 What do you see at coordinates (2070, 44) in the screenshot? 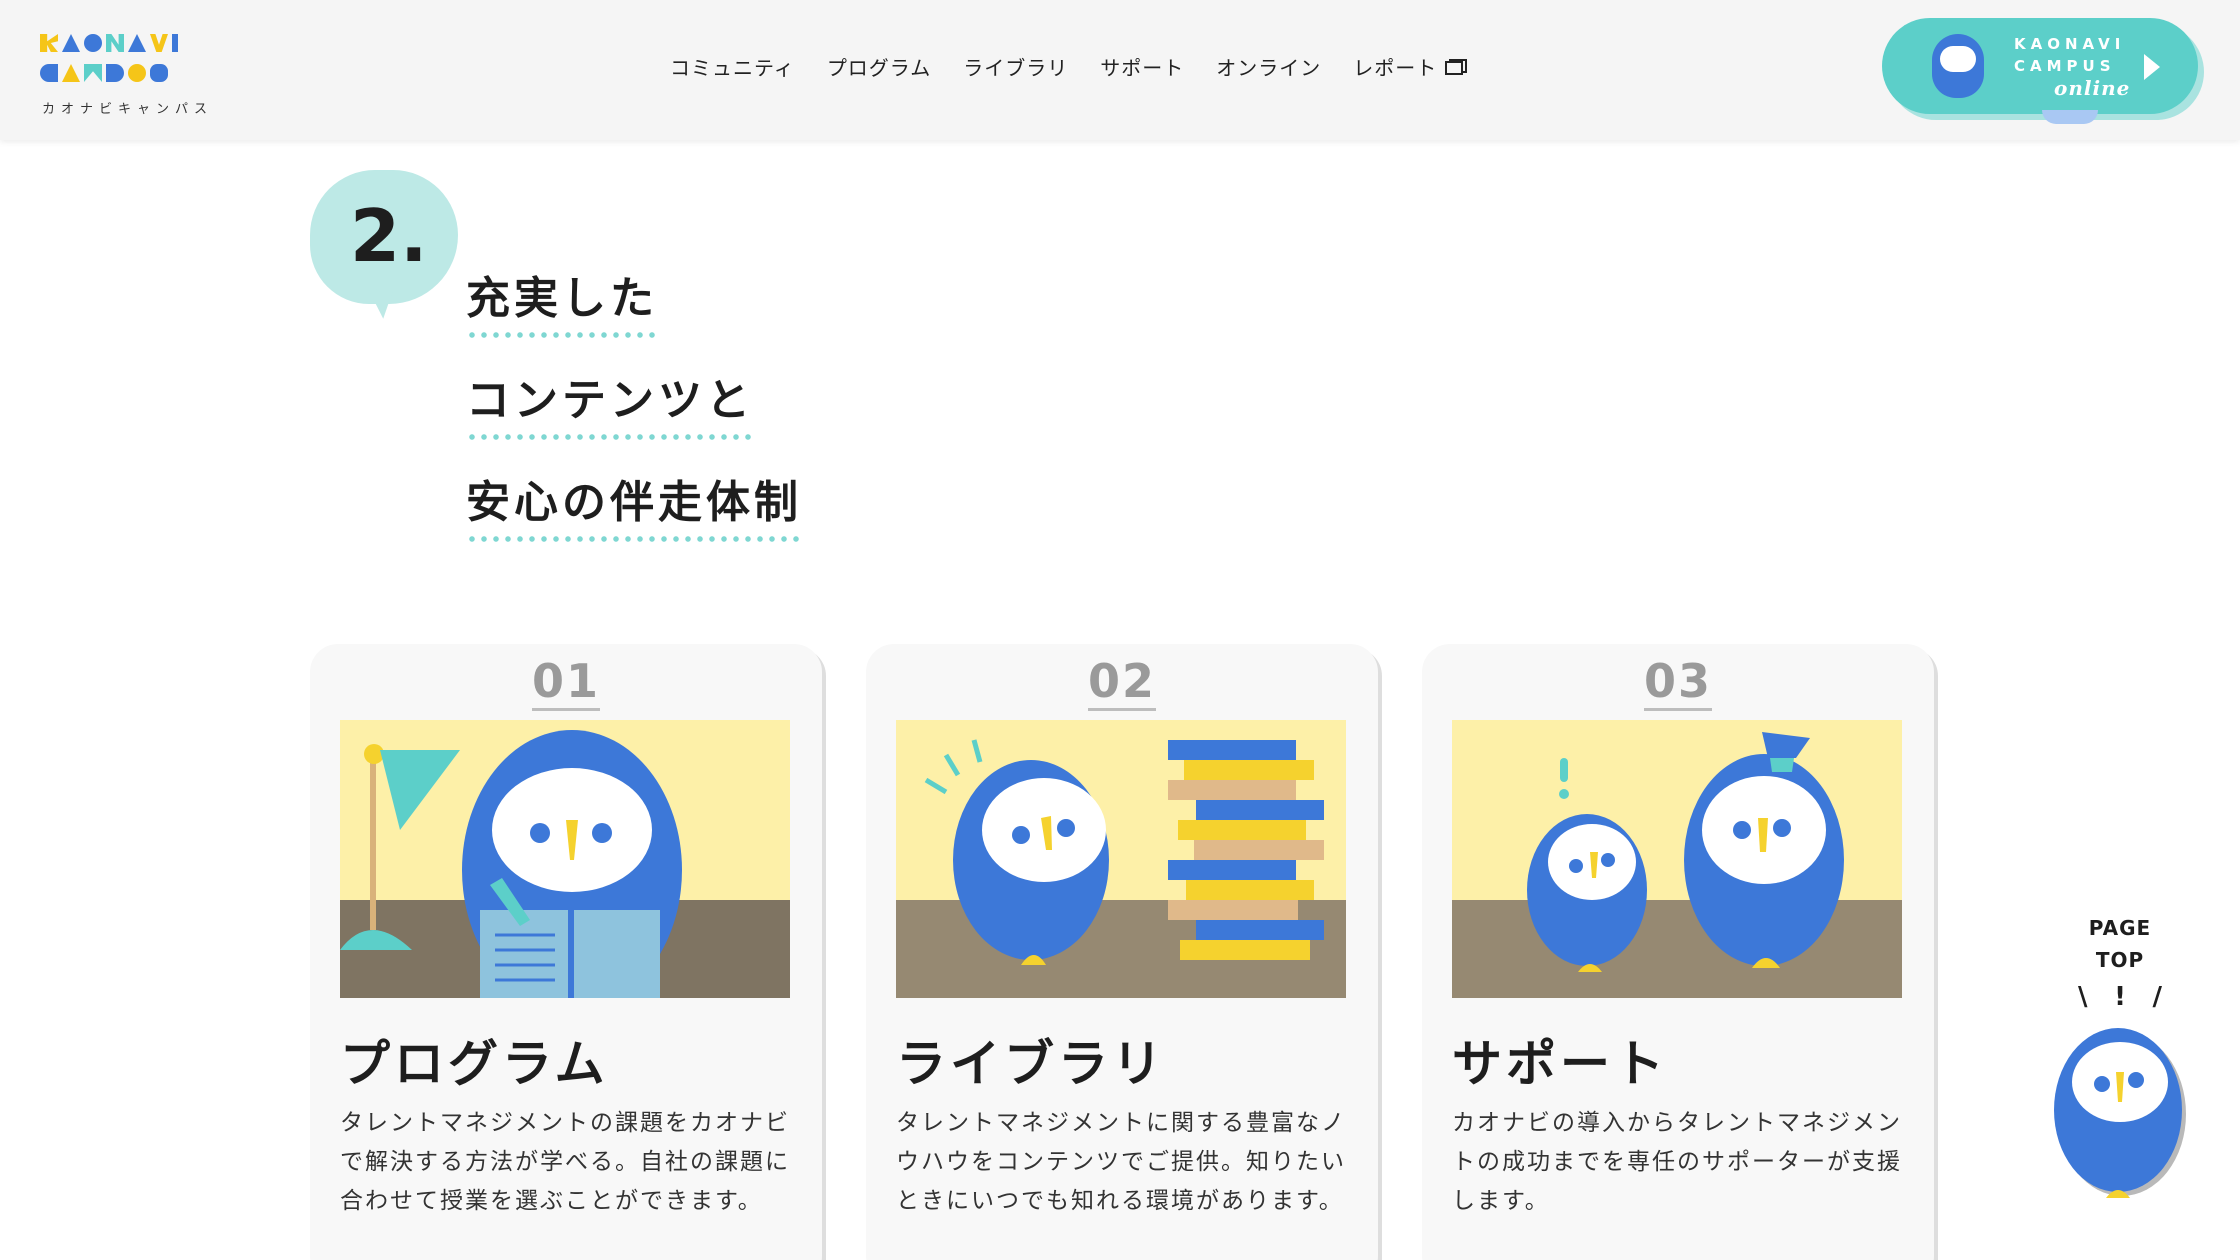
I see `online-brand-line1: KAONAVI` at bounding box center [2070, 44].